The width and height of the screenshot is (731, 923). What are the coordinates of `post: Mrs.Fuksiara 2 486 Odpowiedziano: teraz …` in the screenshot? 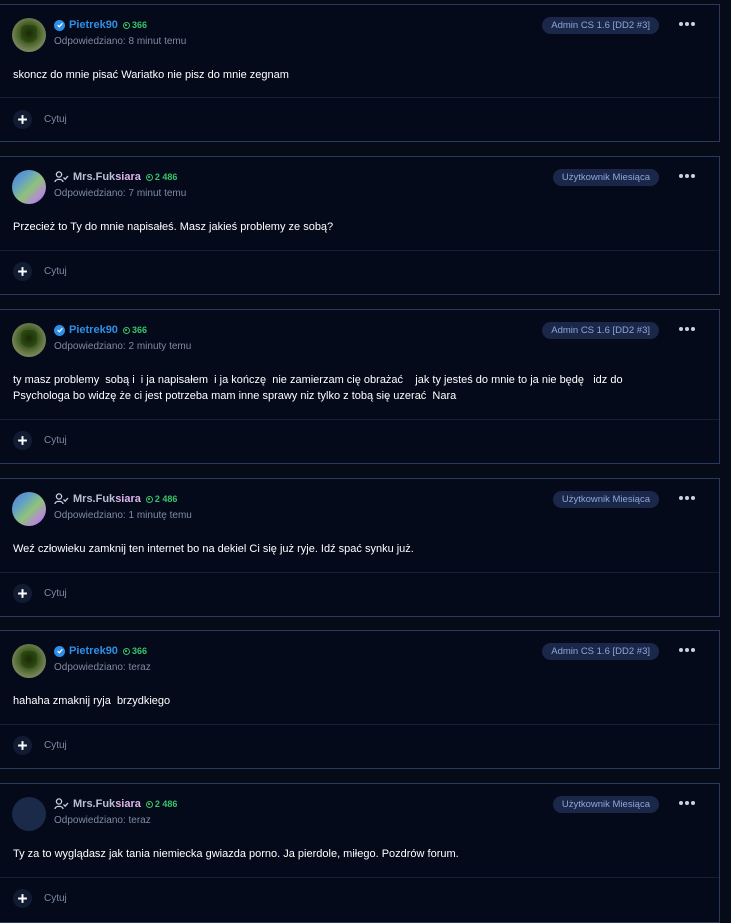 It's located at (360, 853).